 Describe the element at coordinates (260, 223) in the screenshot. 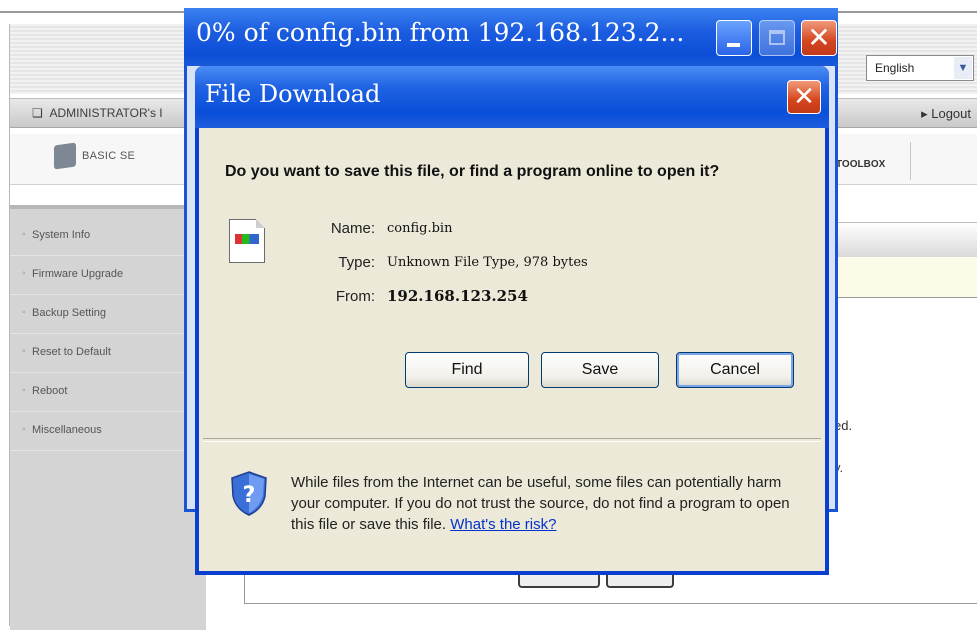

I see `file-icon-fold` at that location.